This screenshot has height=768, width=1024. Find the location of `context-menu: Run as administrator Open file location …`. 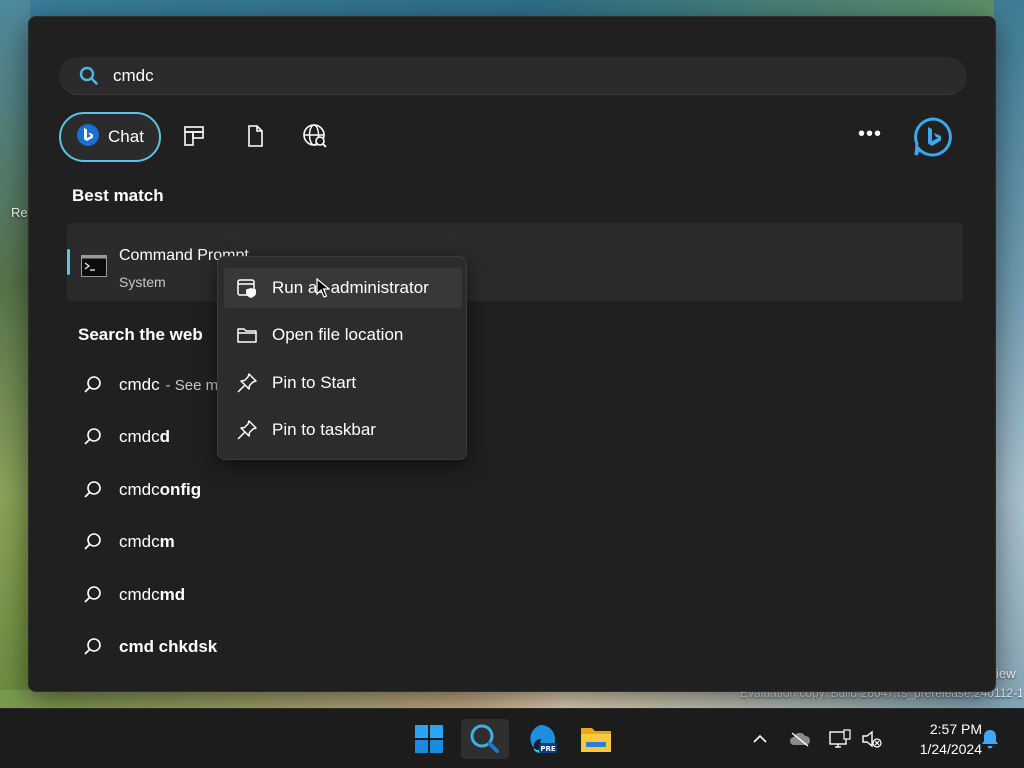

context-menu: Run as administrator Open file location … is located at coordinates (342, 358).